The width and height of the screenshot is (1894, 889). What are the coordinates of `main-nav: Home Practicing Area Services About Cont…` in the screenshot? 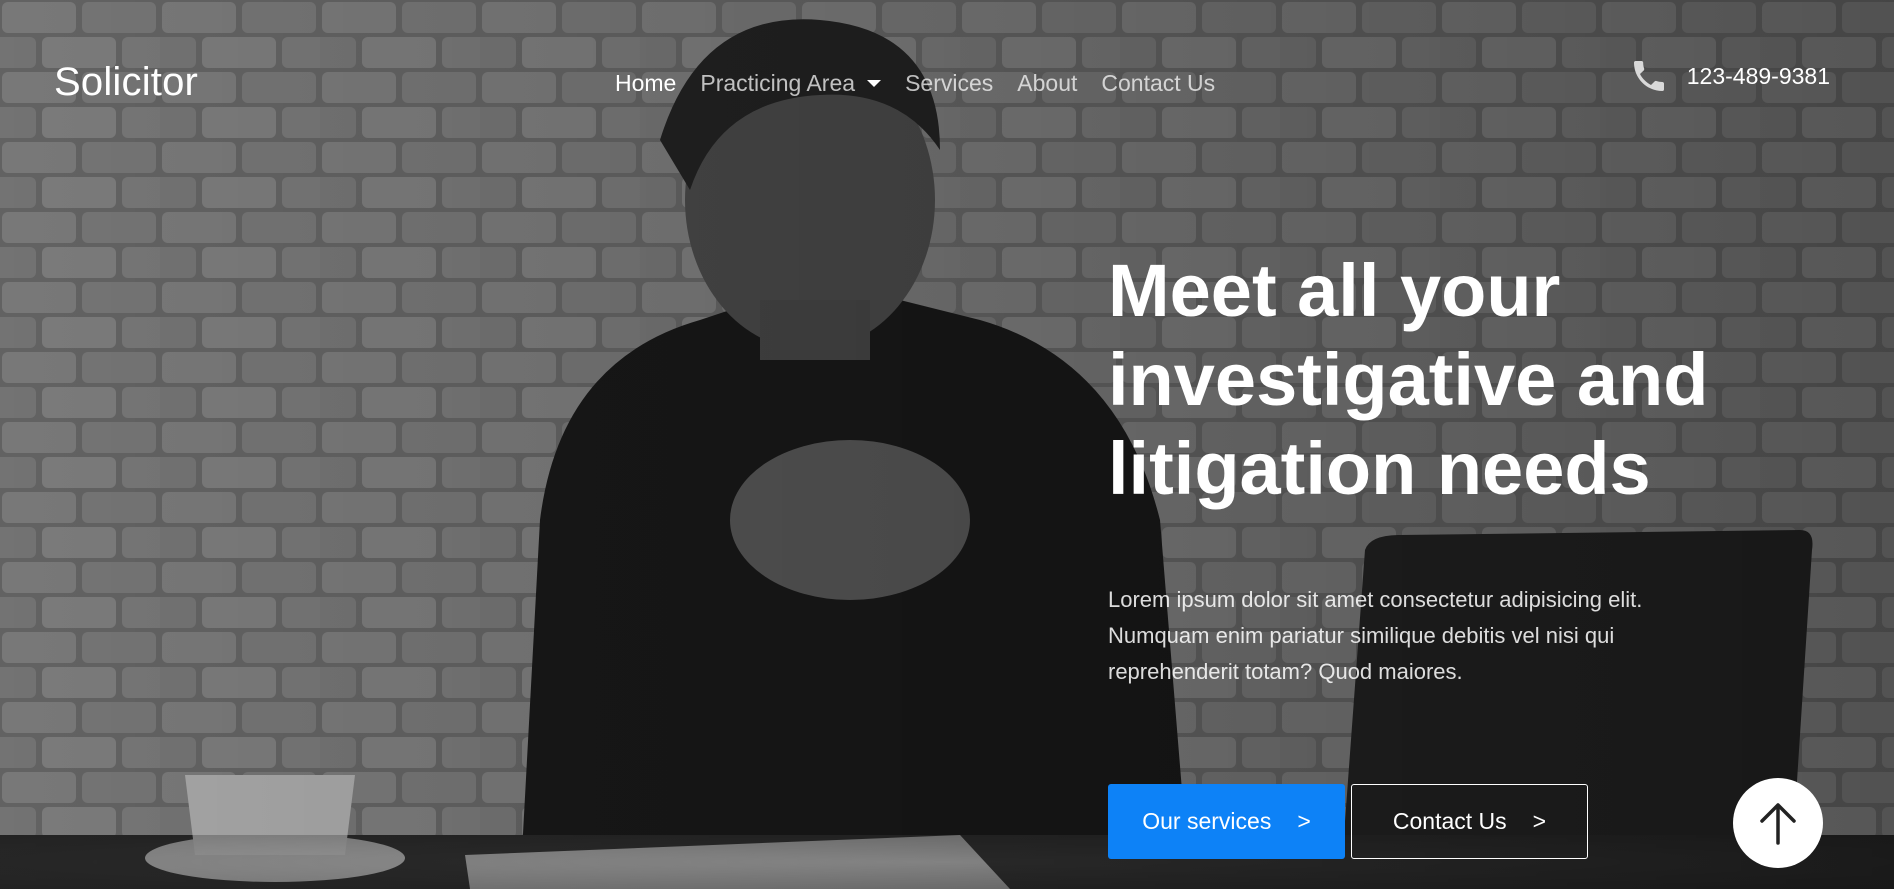 It's located at (927, 83).